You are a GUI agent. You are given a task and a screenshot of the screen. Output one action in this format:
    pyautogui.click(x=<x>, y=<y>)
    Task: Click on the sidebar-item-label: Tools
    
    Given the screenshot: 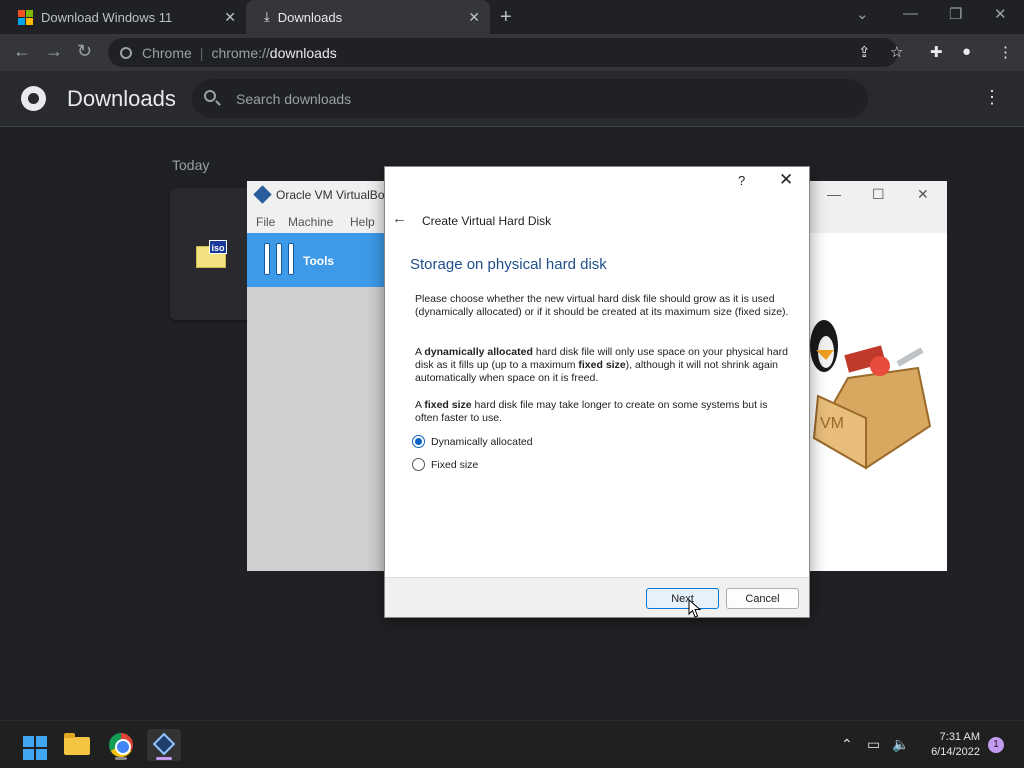 What is the action you would take?
    pyautogui.click(x=319, y=261)
    